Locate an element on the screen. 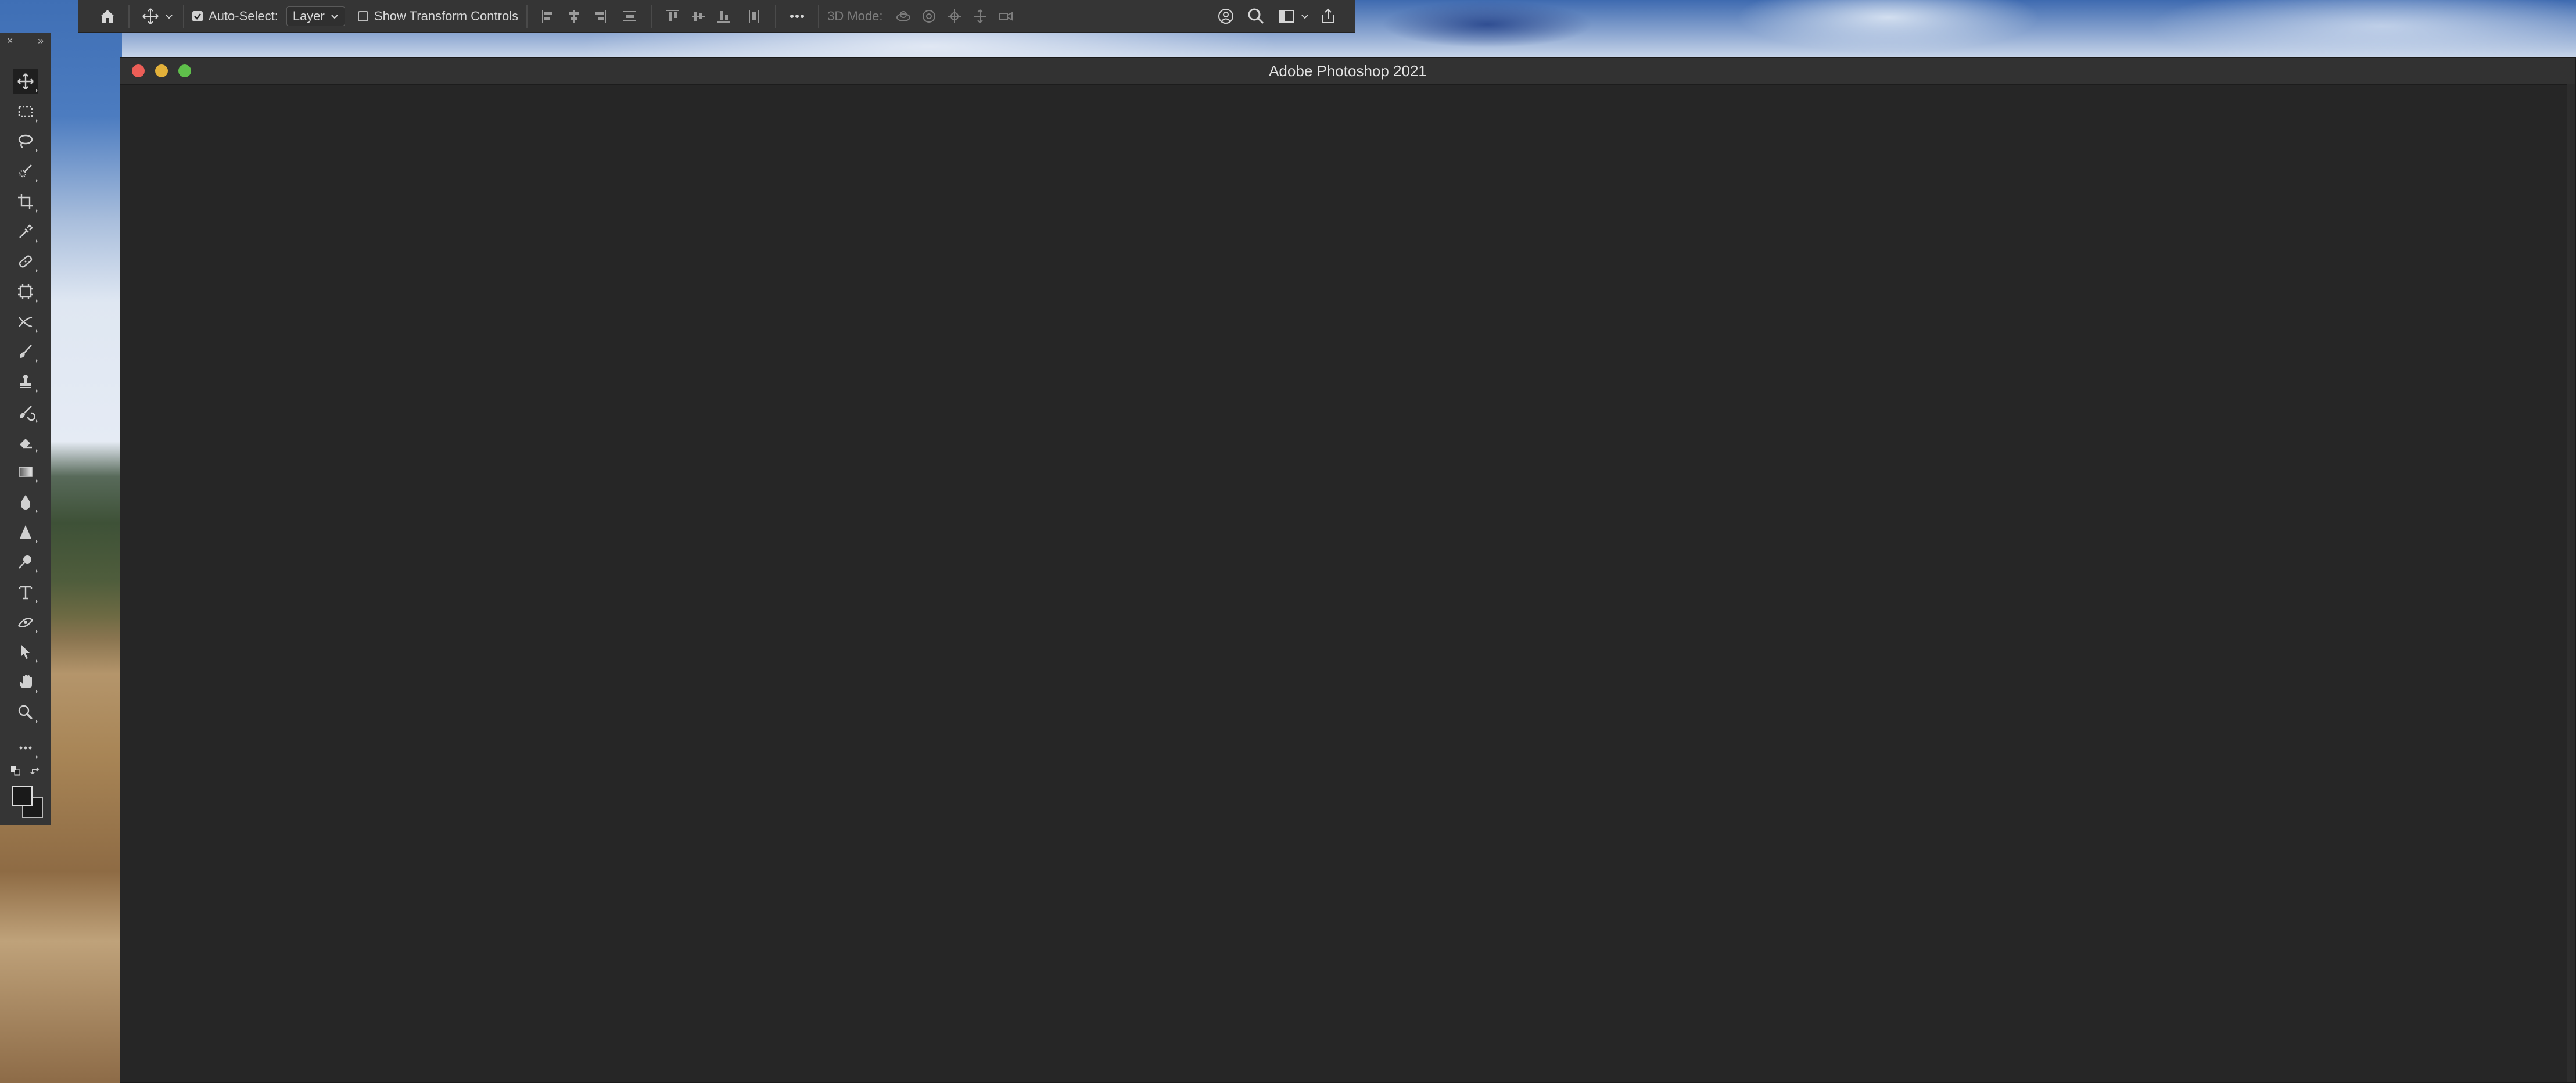 This screenshot has width=2576, height=1083. zoom-tool is located at coordinates (25, 712).